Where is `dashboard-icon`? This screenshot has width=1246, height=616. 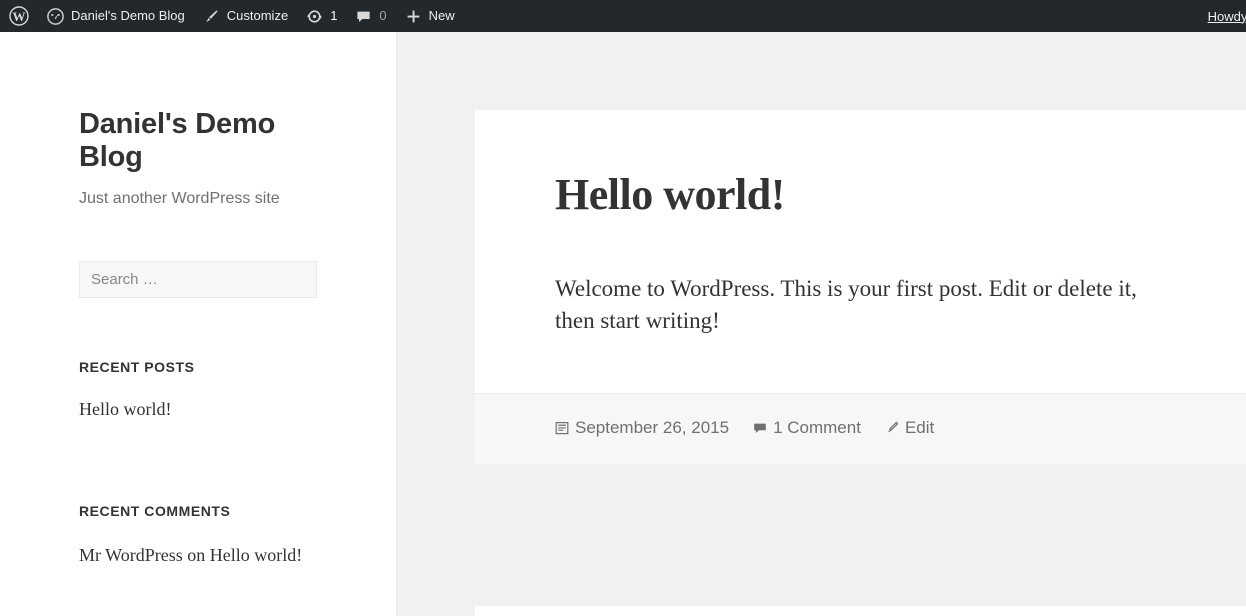 dashboard-icon is located at coordinates (55, 16).